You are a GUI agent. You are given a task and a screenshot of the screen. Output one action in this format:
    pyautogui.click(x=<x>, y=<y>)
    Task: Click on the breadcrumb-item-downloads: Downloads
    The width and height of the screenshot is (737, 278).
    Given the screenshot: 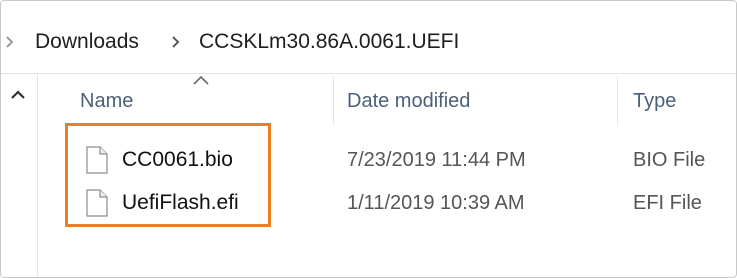 What is the action you would take?
    pyautogui.click(x=87, y=42)
    